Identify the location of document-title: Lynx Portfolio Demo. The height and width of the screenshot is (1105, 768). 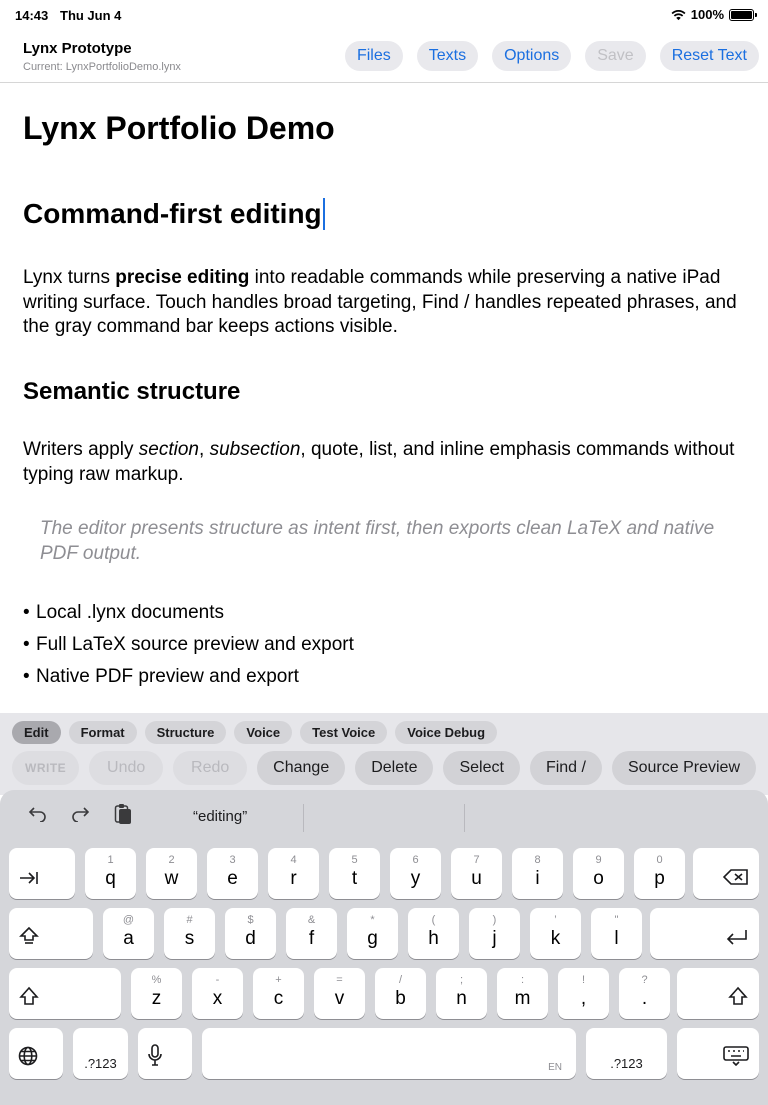
(179, 128).